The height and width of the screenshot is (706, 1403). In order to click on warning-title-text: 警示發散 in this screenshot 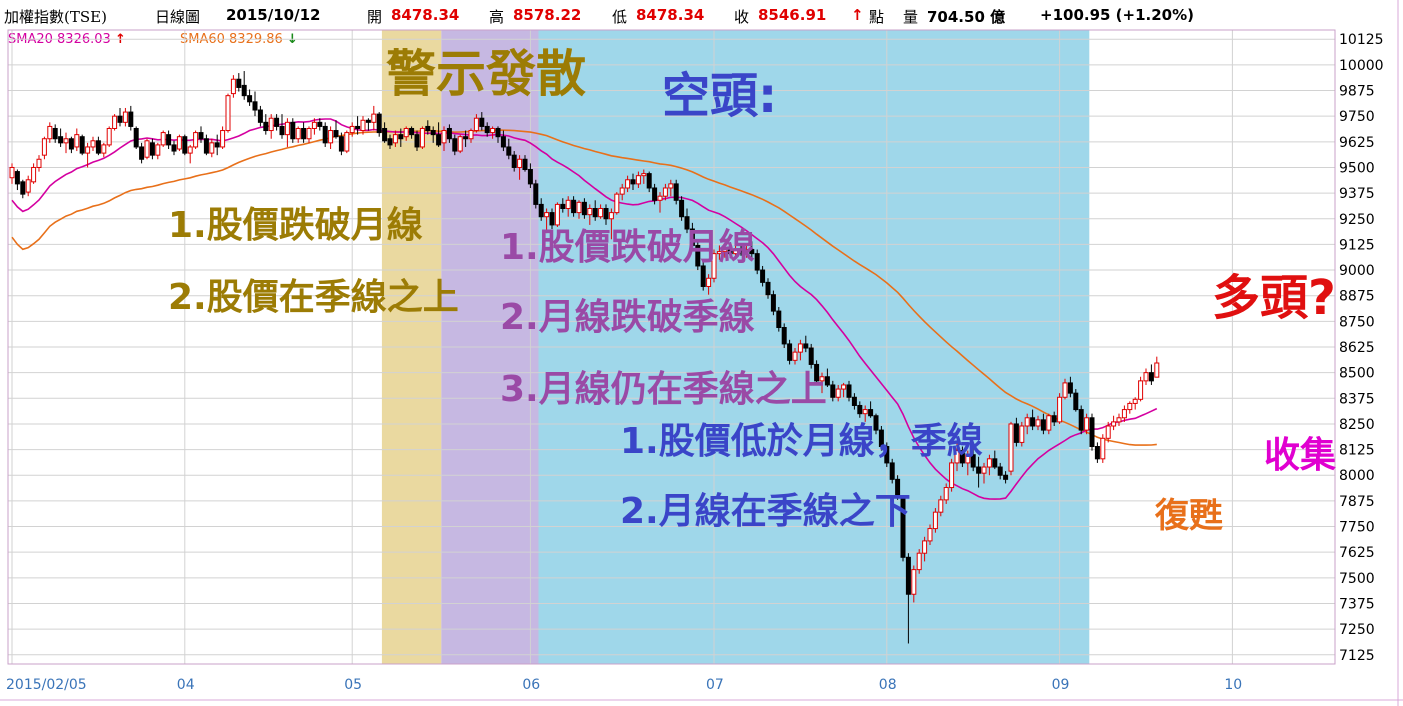, I will do `click(486, 74)`.